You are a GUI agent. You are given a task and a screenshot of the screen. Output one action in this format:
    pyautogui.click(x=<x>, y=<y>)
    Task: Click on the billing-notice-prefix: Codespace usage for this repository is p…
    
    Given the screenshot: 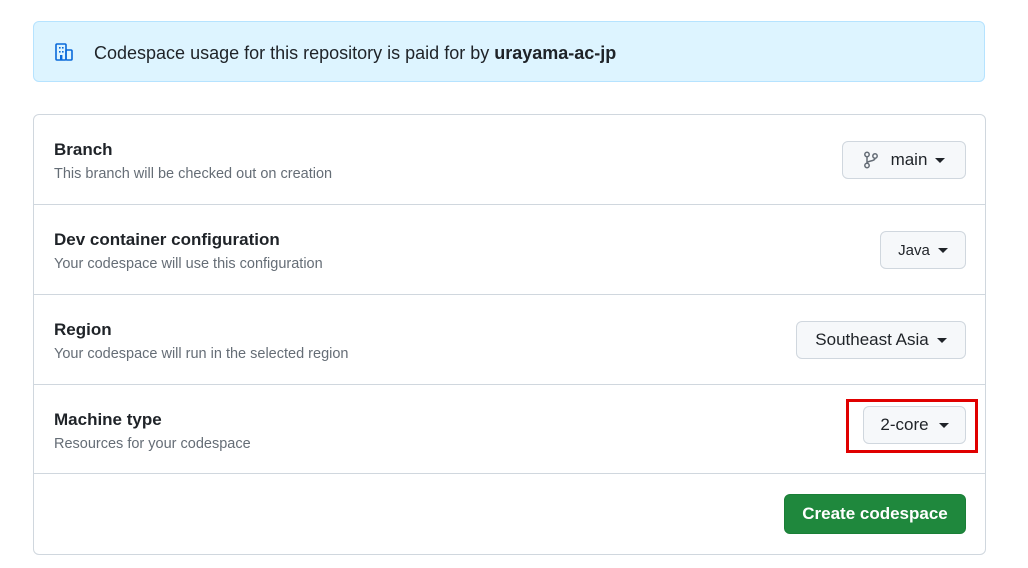 What is the action you would take?
    pyautogui.click(x=294, y=53)
    